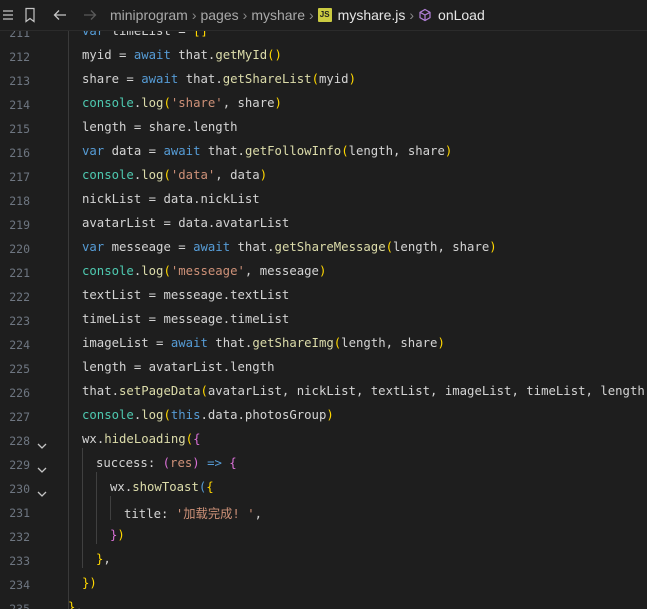  I want to click on code-line: console.log('data', data), so click(175, 175).